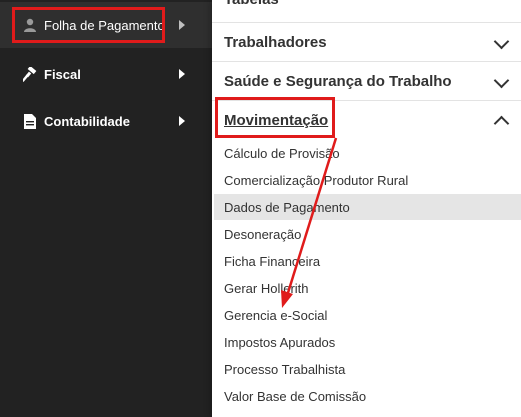  Describe the element at coordinates (366, 42) in the screenshot. I see `section-trabalhadores: Trabalhadores` at that location.